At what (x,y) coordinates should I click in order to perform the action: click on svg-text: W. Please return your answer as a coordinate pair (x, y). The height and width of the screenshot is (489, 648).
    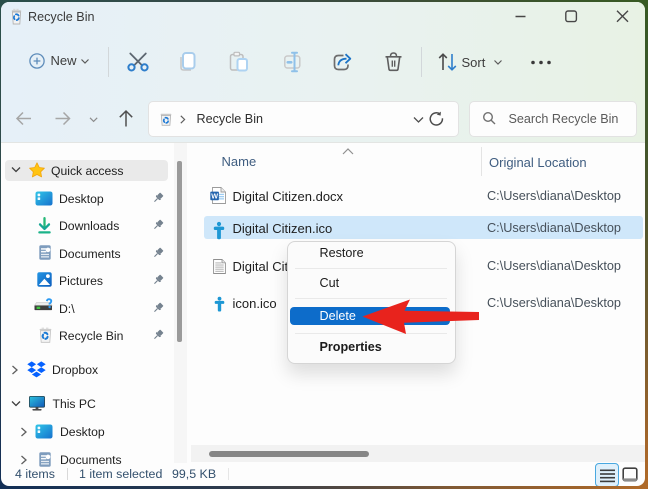
    Looking at the image, I should click on (214, 195).